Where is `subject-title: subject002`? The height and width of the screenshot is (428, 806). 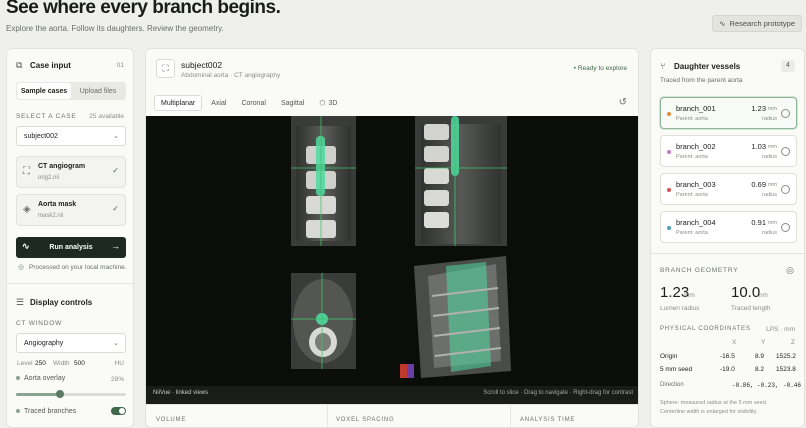
subject-title: subject002 is located at coordinates (202, 65).